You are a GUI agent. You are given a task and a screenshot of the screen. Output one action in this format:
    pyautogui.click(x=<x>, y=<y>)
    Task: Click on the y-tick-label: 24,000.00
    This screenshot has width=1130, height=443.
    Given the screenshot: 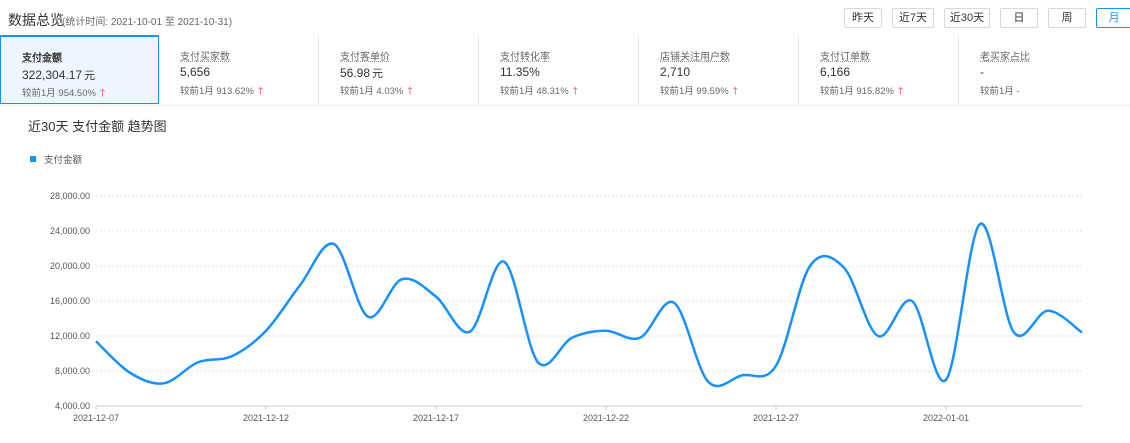 What is the action you would take?
    pyautogui.click(x=70, y=231)
    